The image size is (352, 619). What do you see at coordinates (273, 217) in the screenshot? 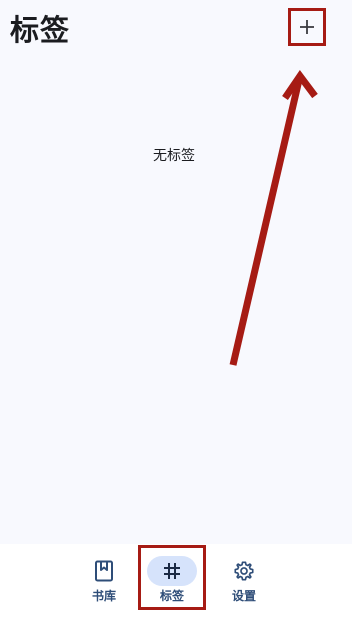
I see `annotation-arrow` at bounding box center [273, 217].